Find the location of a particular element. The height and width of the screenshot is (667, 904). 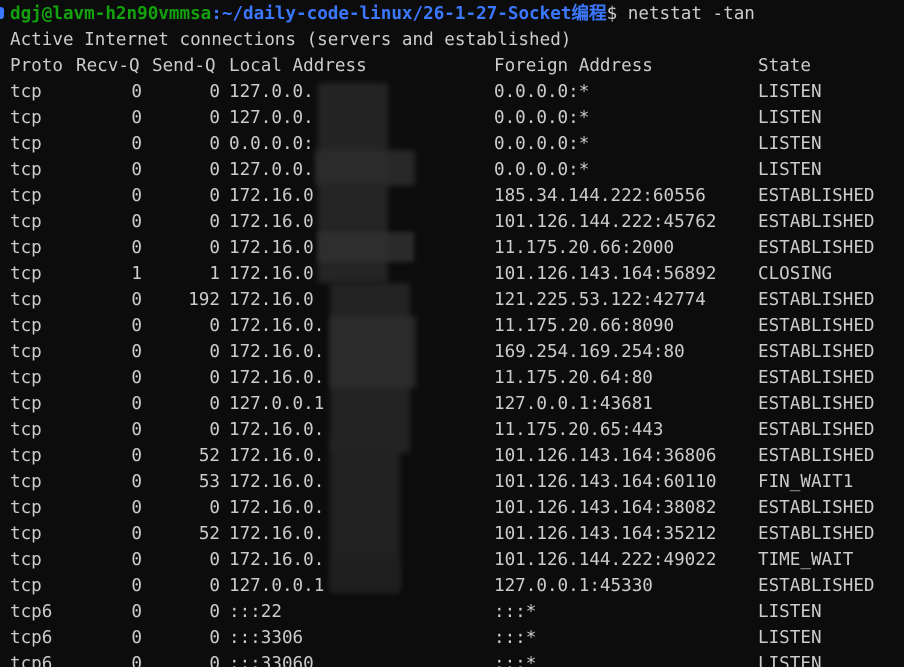

foreign-address-cell: 169.254.169.254:80 is located at coordinates (589, 352).